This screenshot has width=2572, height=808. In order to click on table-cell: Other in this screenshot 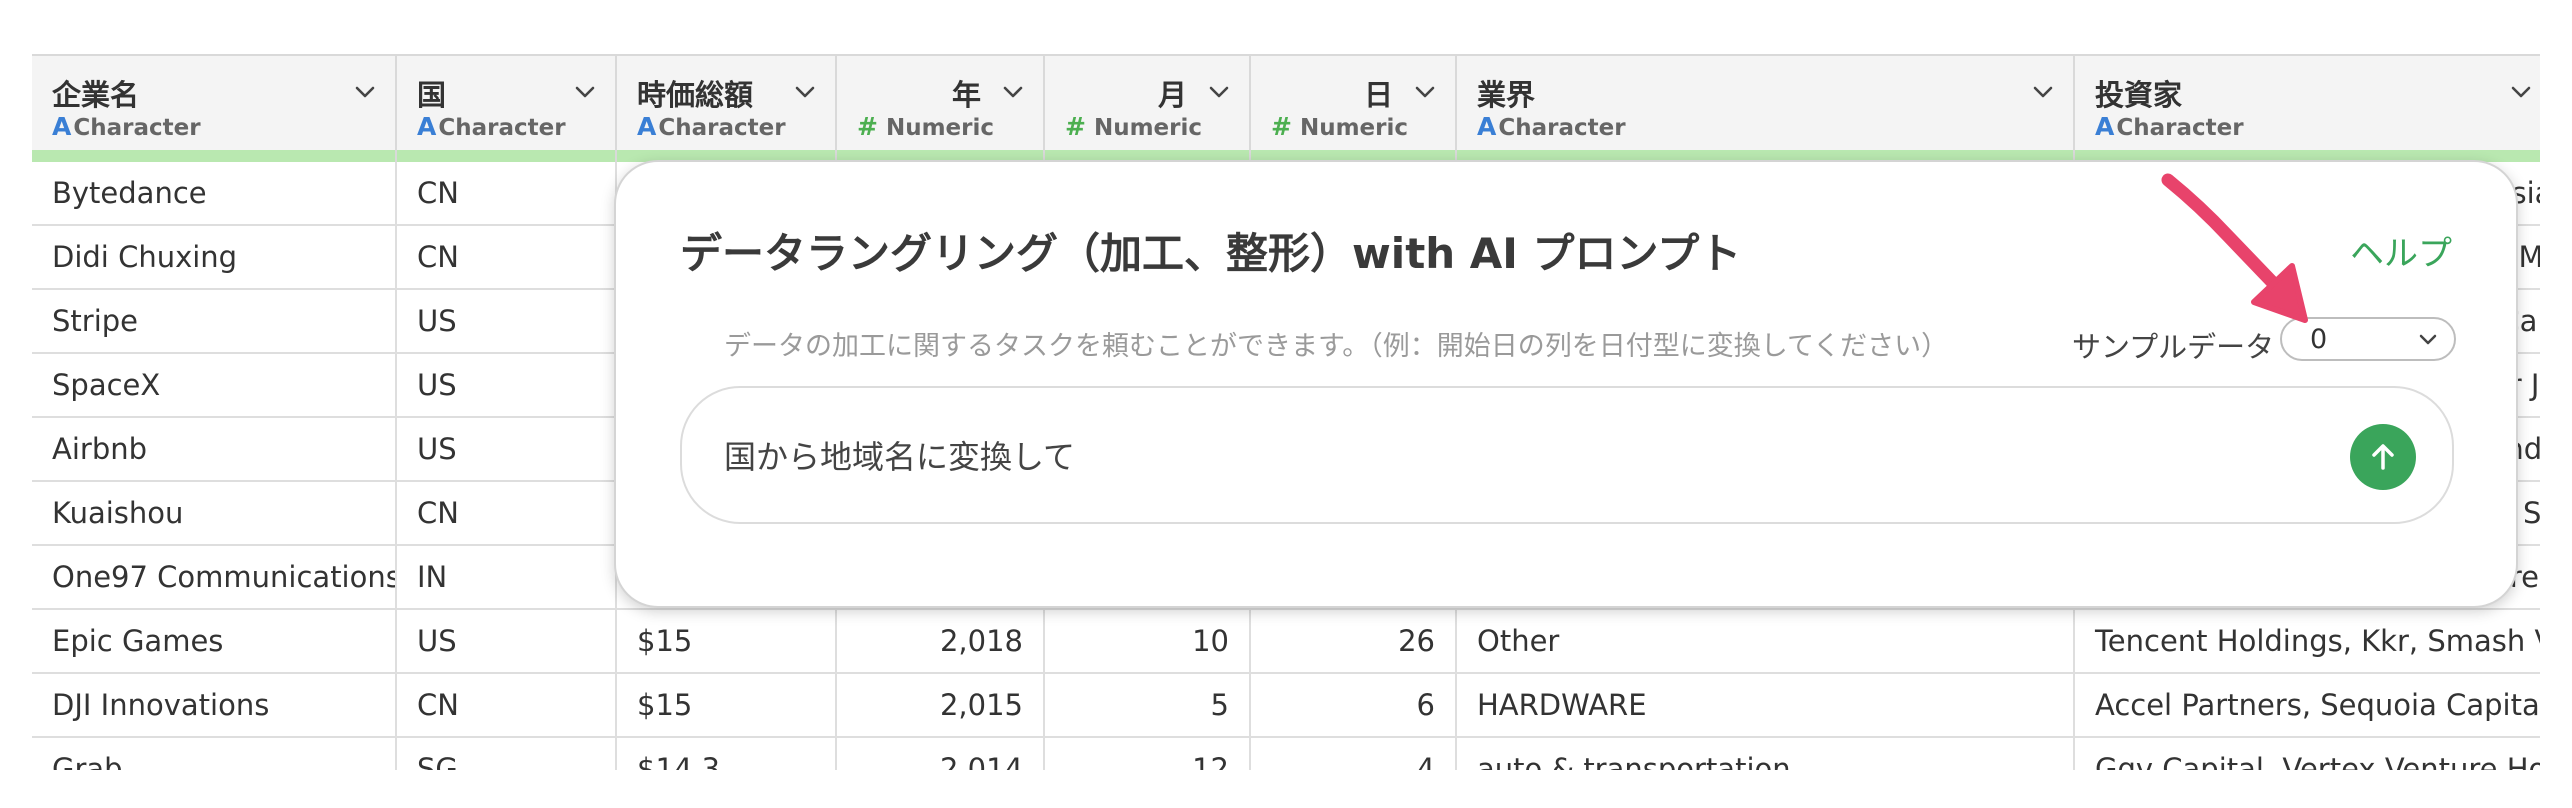, I will do `click(1765, 641)`.